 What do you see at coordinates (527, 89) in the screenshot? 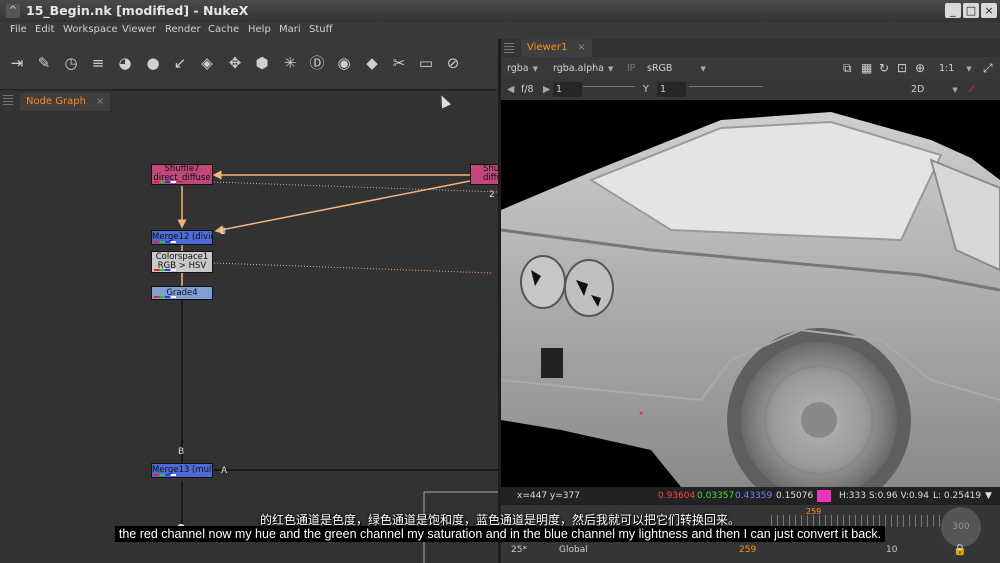
I see `fstop-label: f/8` at bounding box center [527, 89].